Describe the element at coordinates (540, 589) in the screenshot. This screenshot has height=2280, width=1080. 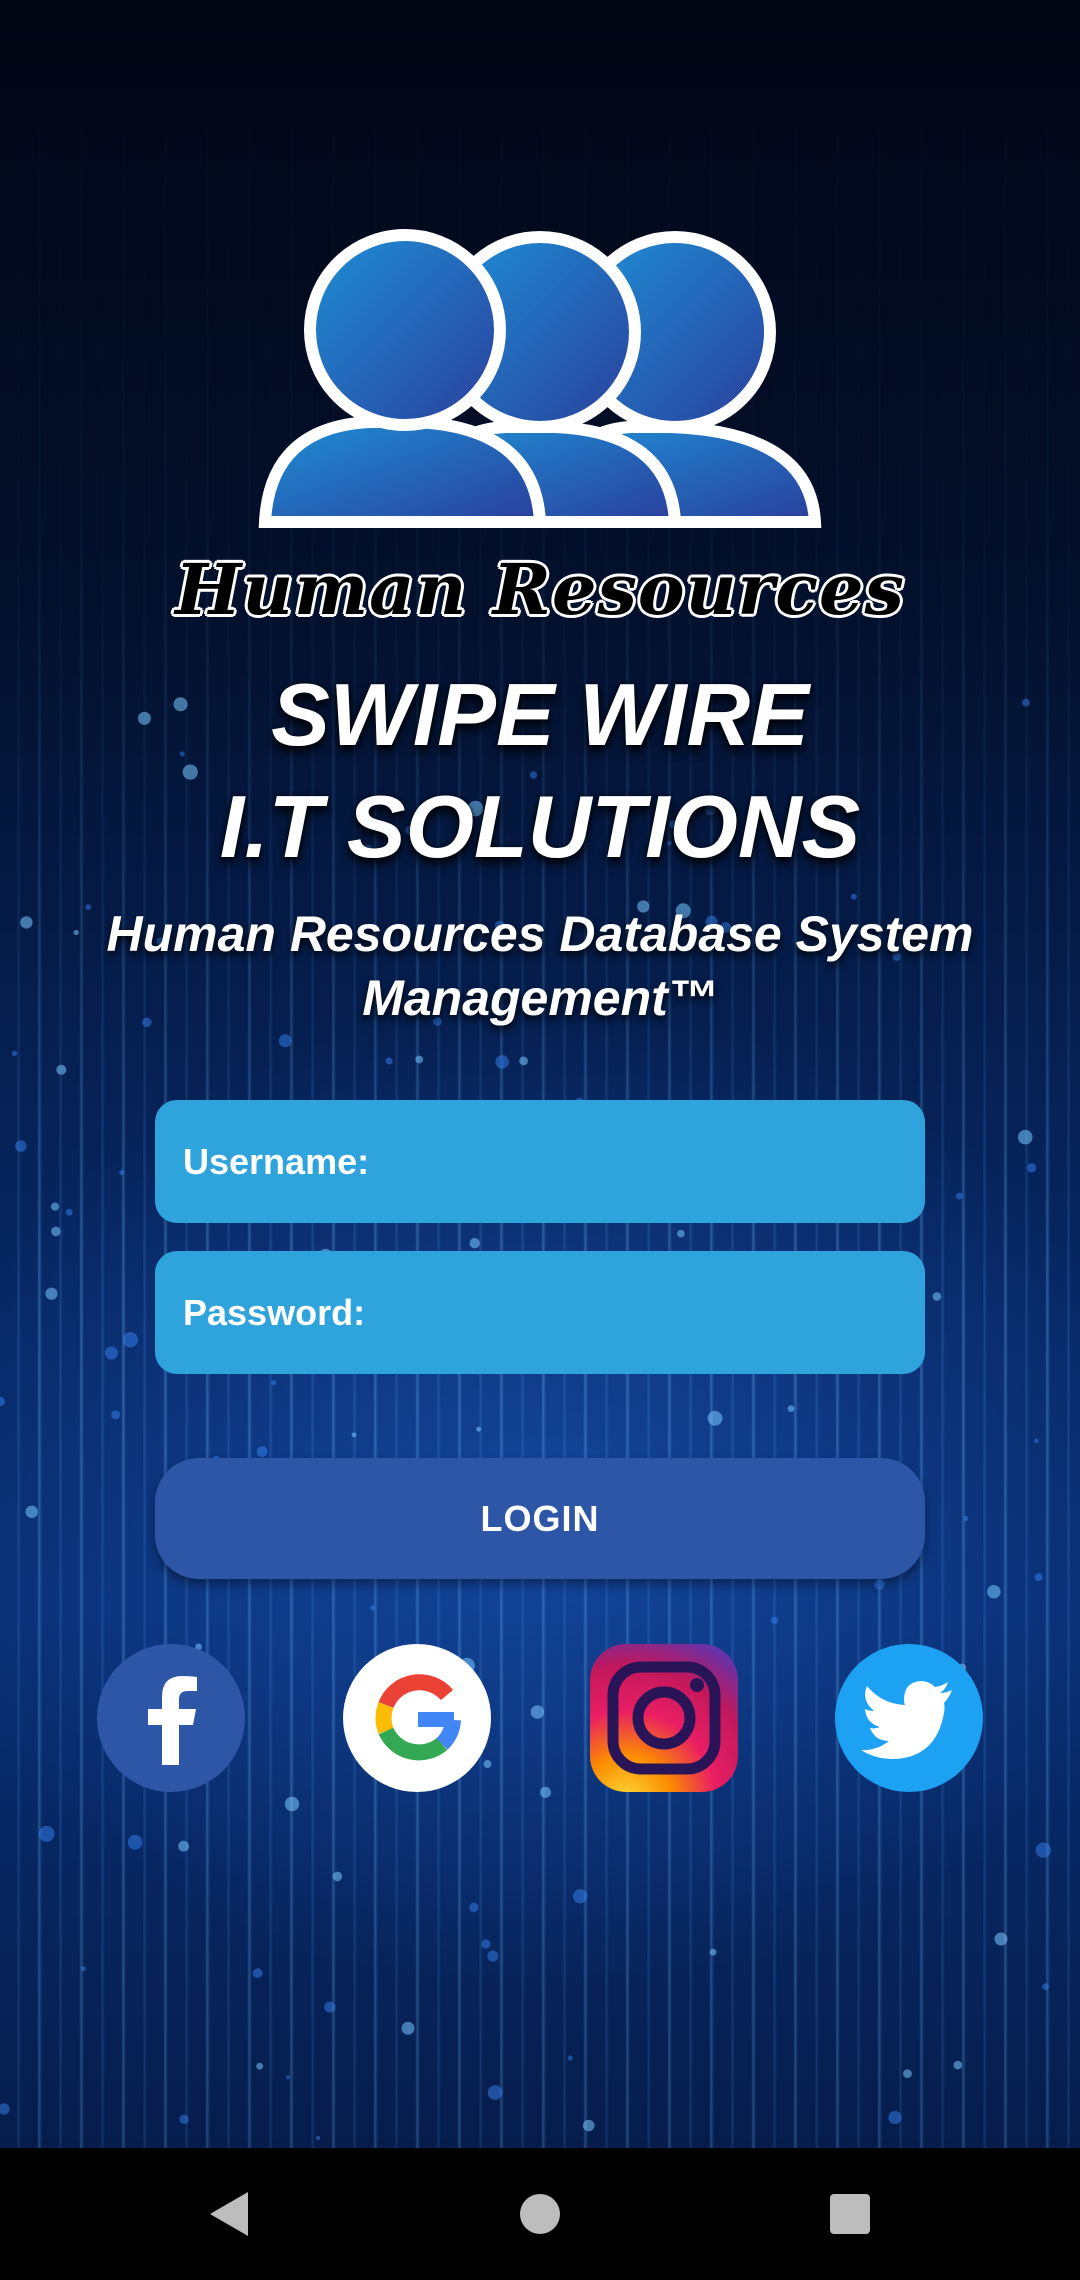
I see `logo-wordmark: Human Resources` at that location.